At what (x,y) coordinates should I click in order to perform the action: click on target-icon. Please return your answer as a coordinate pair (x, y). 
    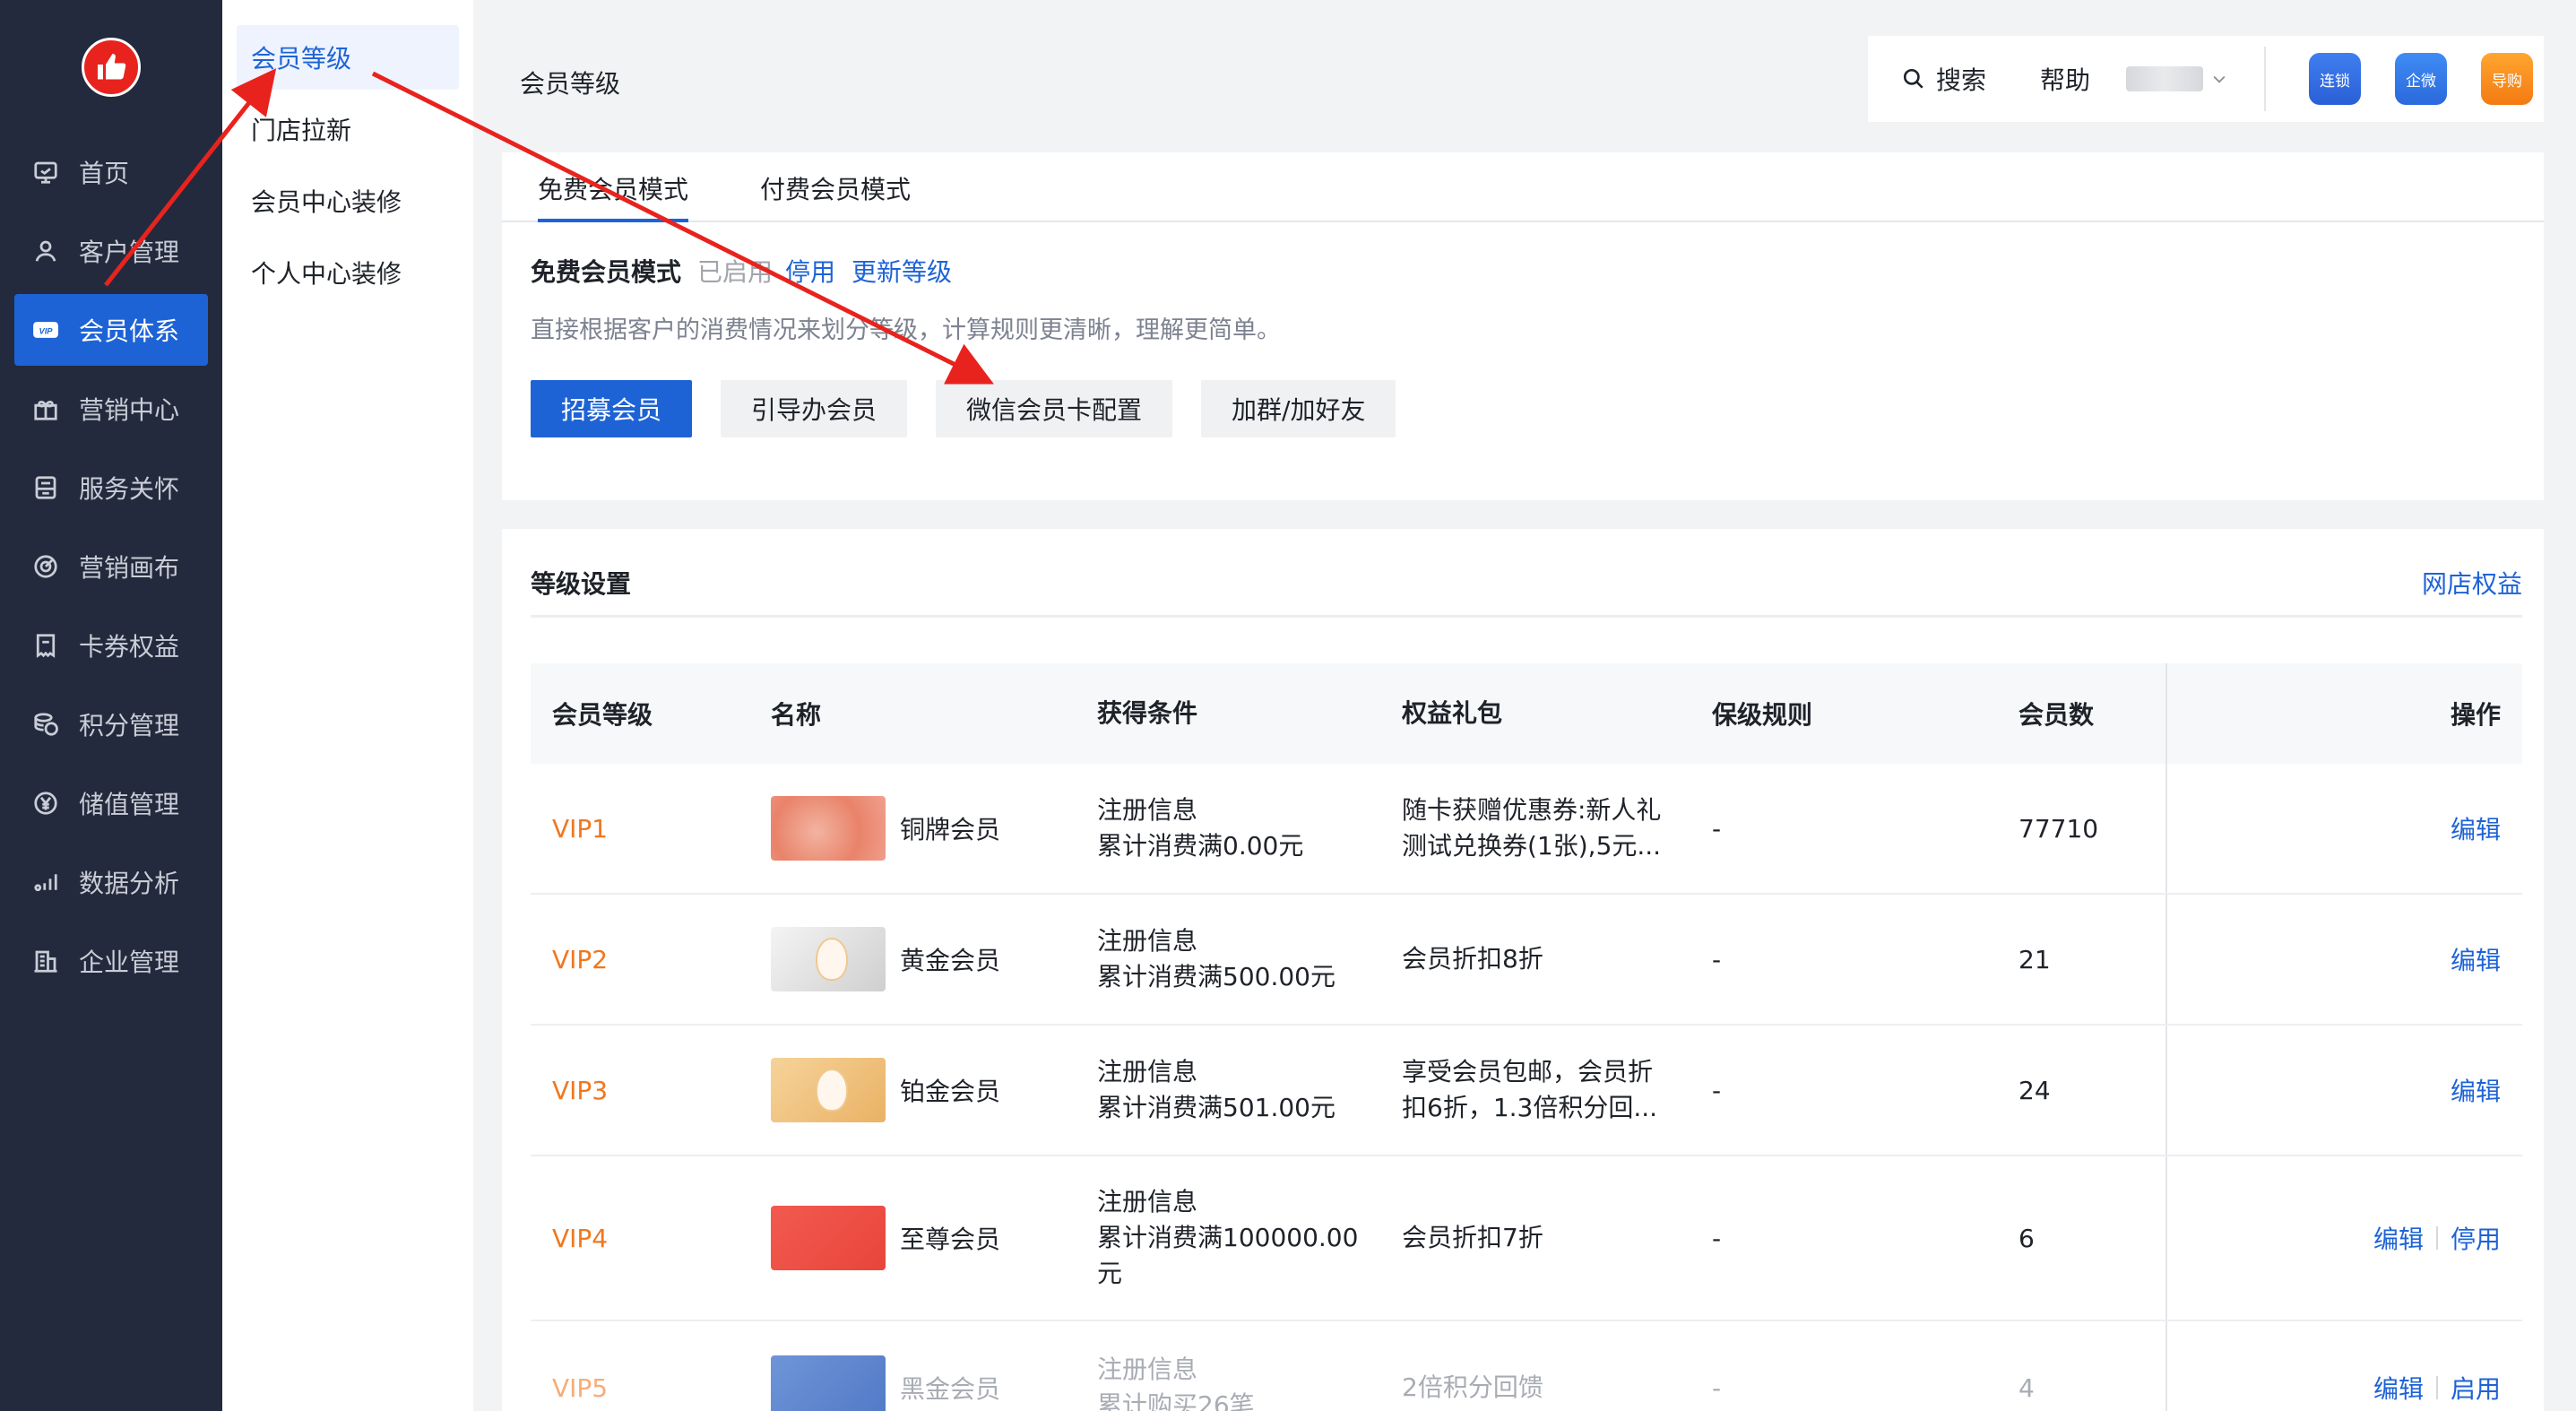
    Looking at the image, I should click on (45, 566).